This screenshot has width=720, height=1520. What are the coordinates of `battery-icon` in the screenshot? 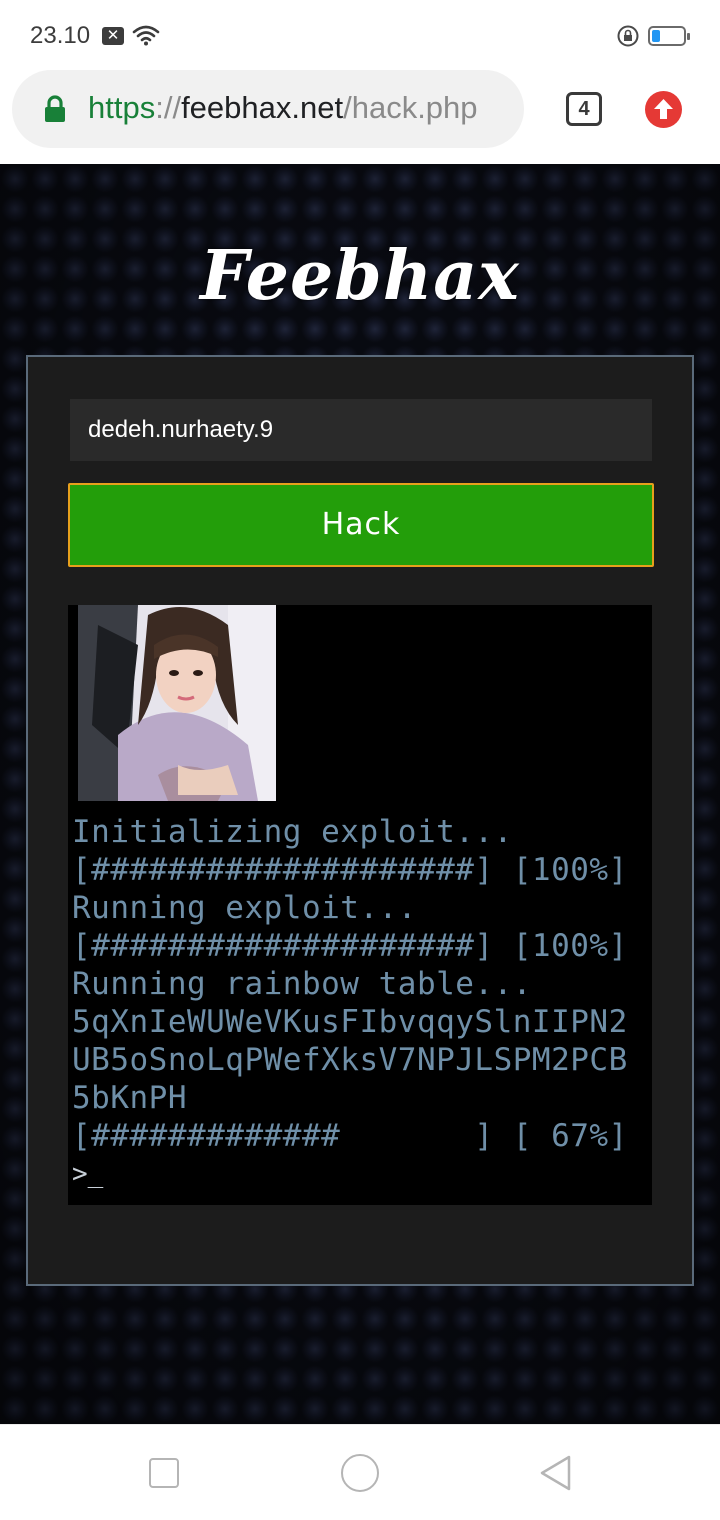 It's located at (669, 36).